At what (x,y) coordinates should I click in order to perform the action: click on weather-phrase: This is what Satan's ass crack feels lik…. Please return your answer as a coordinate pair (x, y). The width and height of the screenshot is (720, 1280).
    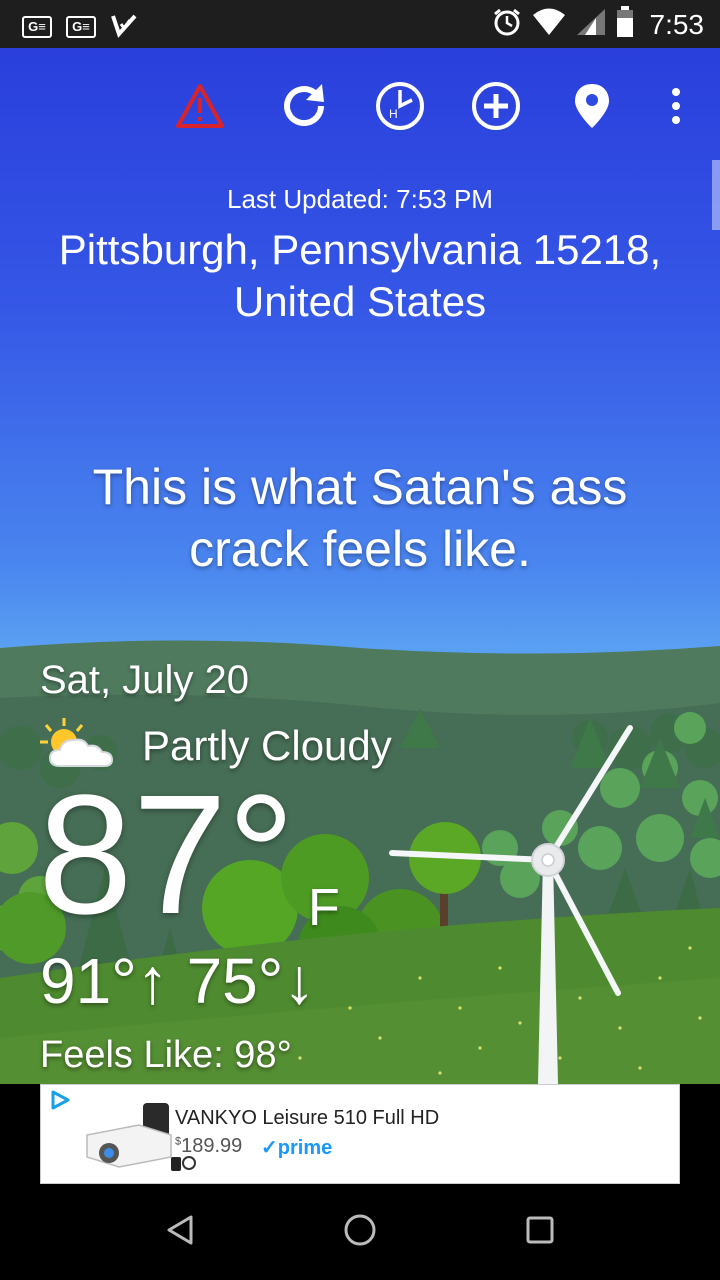
    Looking at the image, I should click on (360, 518).